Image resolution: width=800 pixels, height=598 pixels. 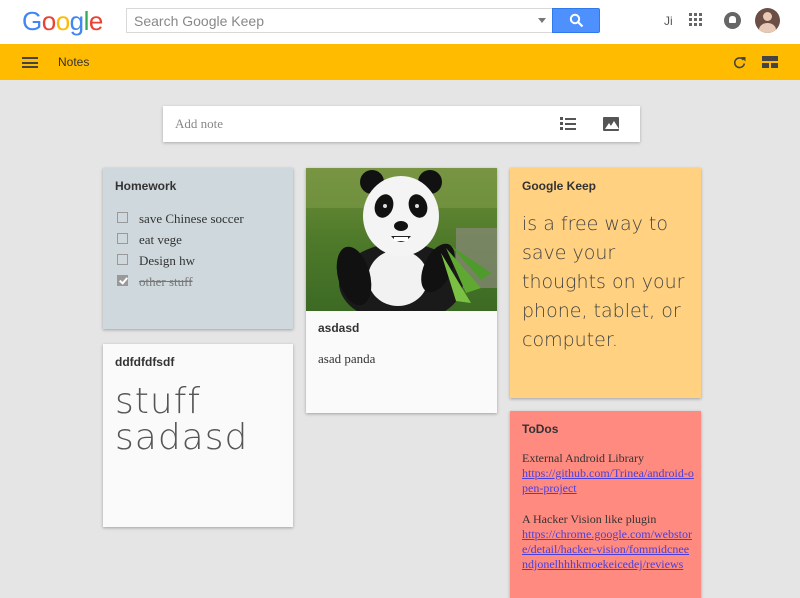 What do you see at coordinates (559, 186) in the screenshot?
I see `note-title: Google Keep` at bounding box center [559, 186].